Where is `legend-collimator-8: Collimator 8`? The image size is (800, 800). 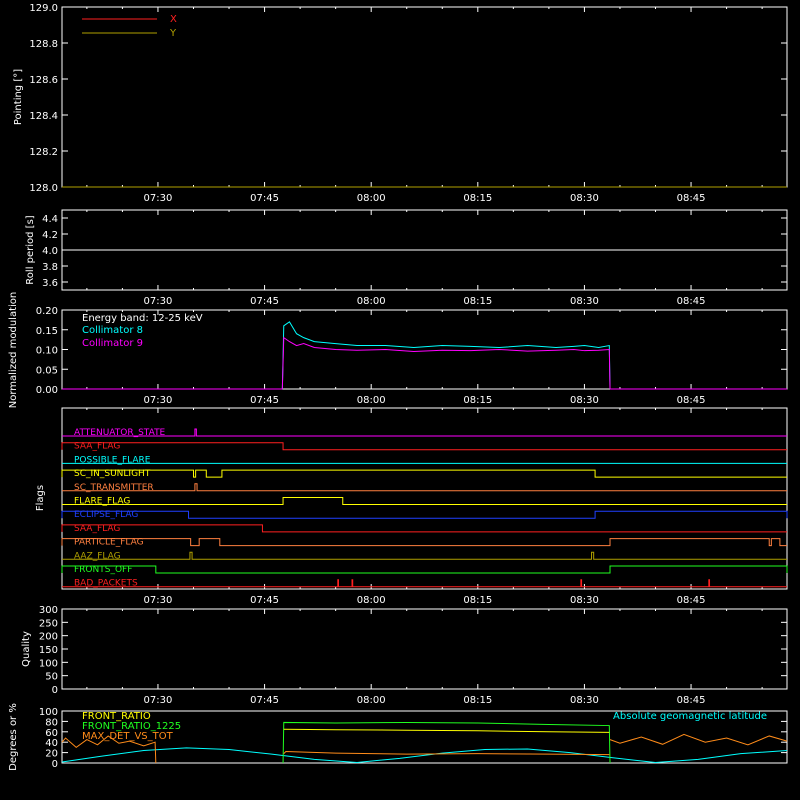
legend-collimator-8: Collimator 8 is located at coordinates (112, 330).